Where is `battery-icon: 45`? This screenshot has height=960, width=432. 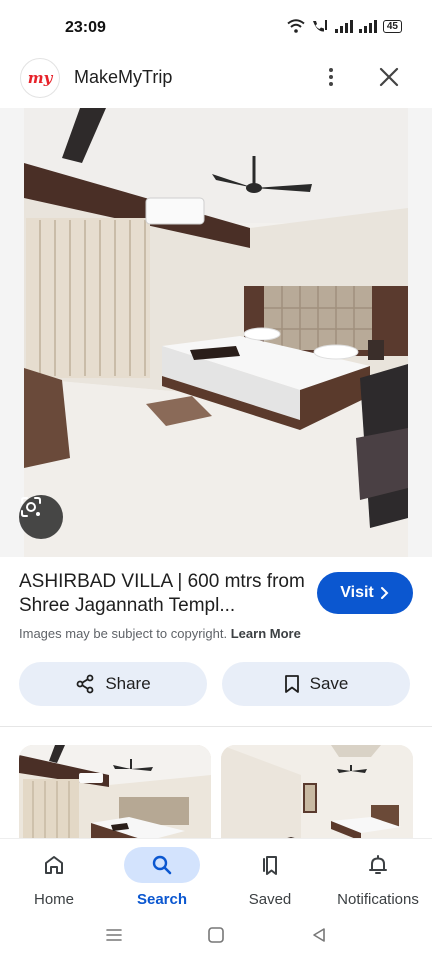
battery-icon: 45 is located at coordinates (392, 26).